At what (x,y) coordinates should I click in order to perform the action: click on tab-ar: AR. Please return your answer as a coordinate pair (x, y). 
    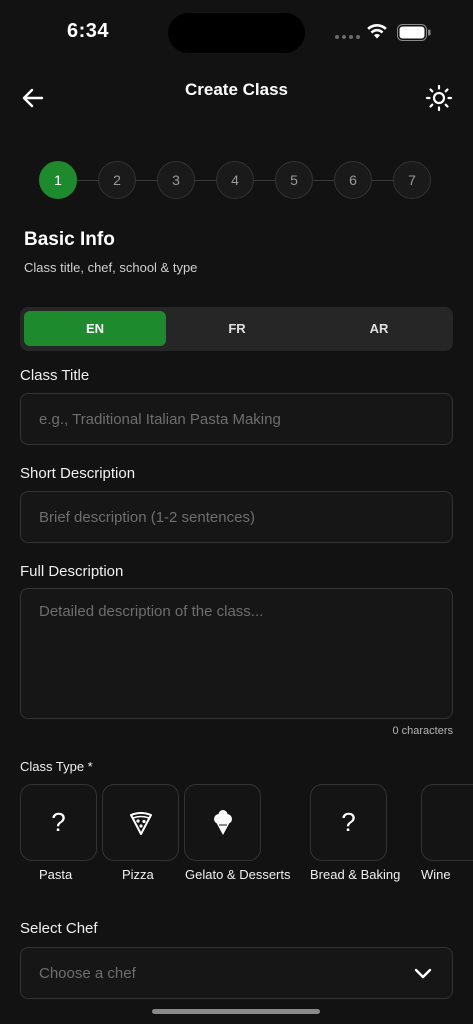
    Looking at the image, I should click on (379, 328).